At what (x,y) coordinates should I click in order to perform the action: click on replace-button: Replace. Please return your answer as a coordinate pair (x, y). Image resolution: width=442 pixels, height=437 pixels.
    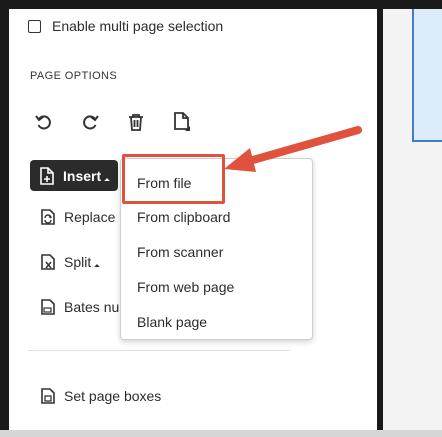
    Looking at the image, I should click on (77, 217).